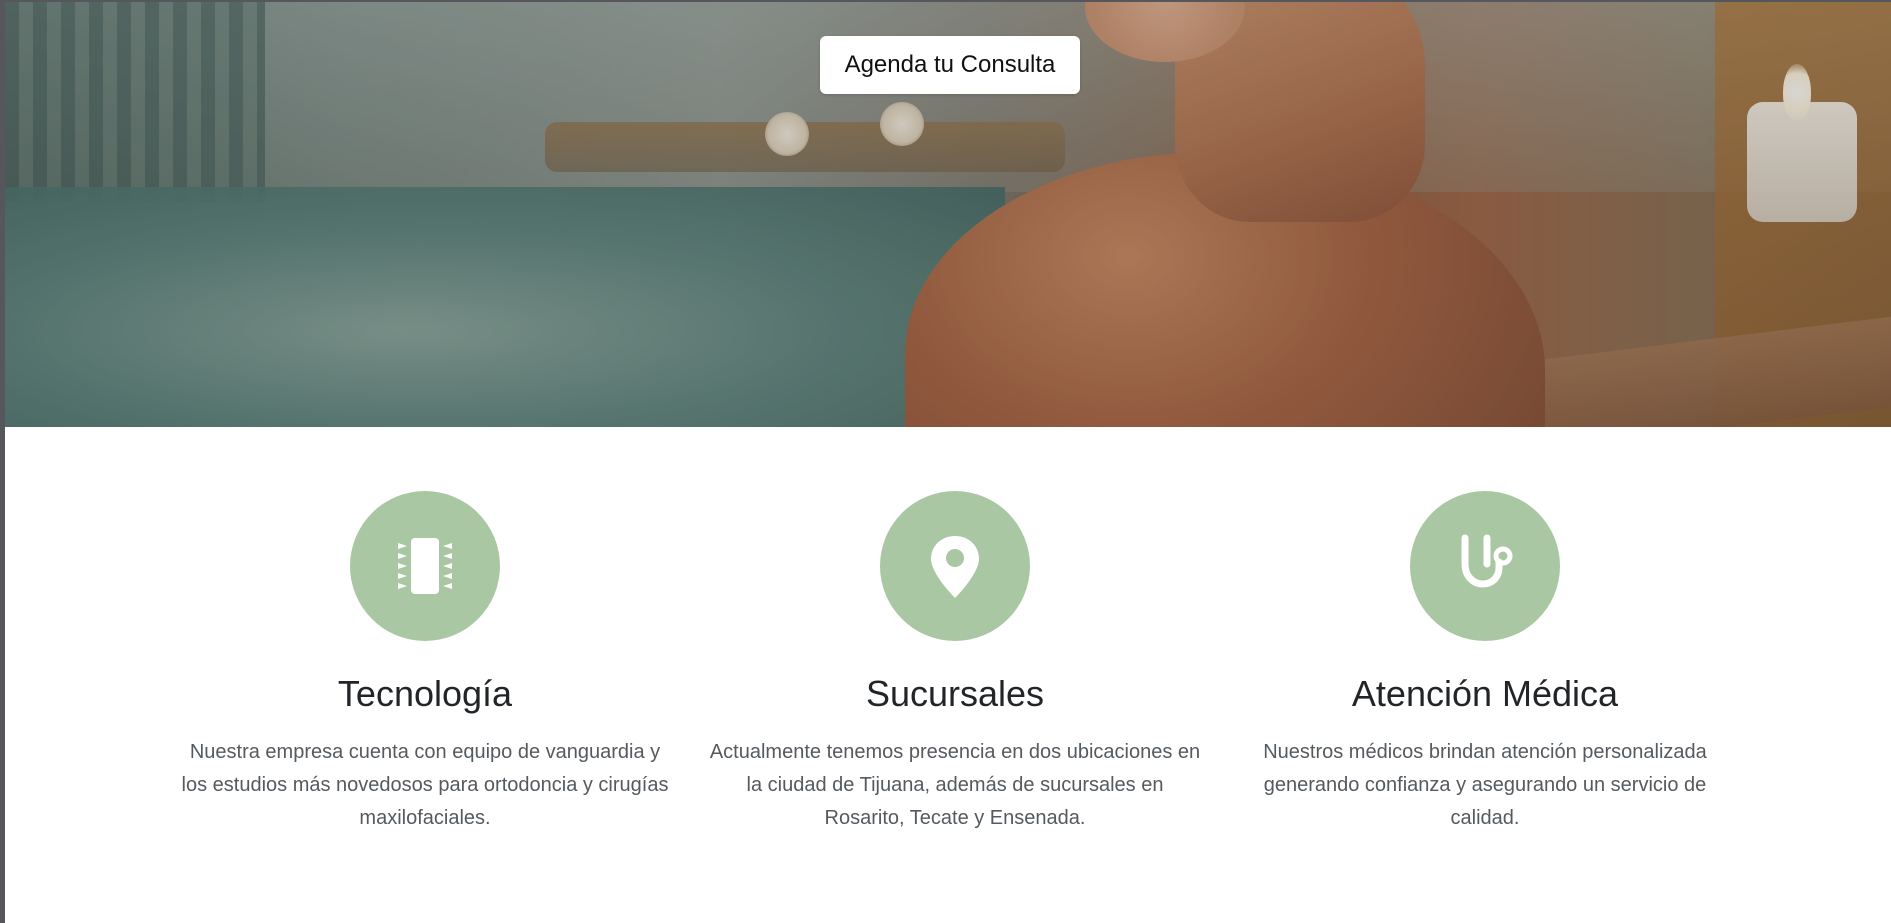  I want to click on book-consultation-button: Agenda tu Consulta, so click(950, 65).